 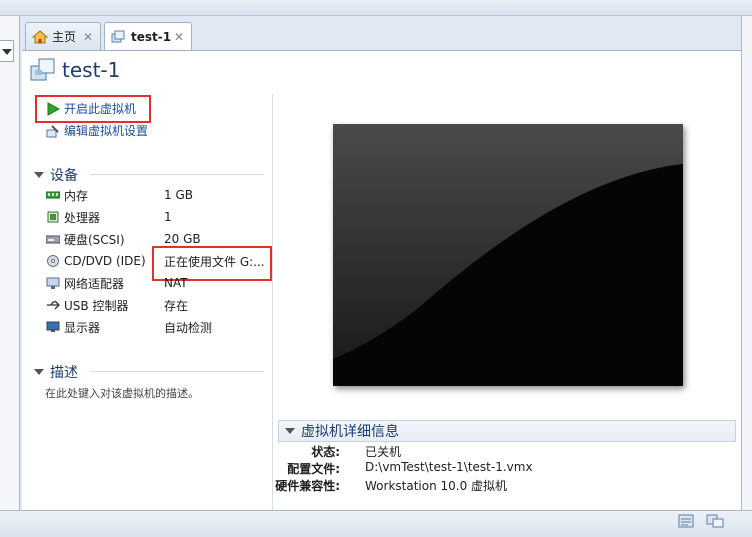 What do you see at coordinates (376, 8) in the screenshot?
I see `top-toolbar` at bounding box center [376, 8].